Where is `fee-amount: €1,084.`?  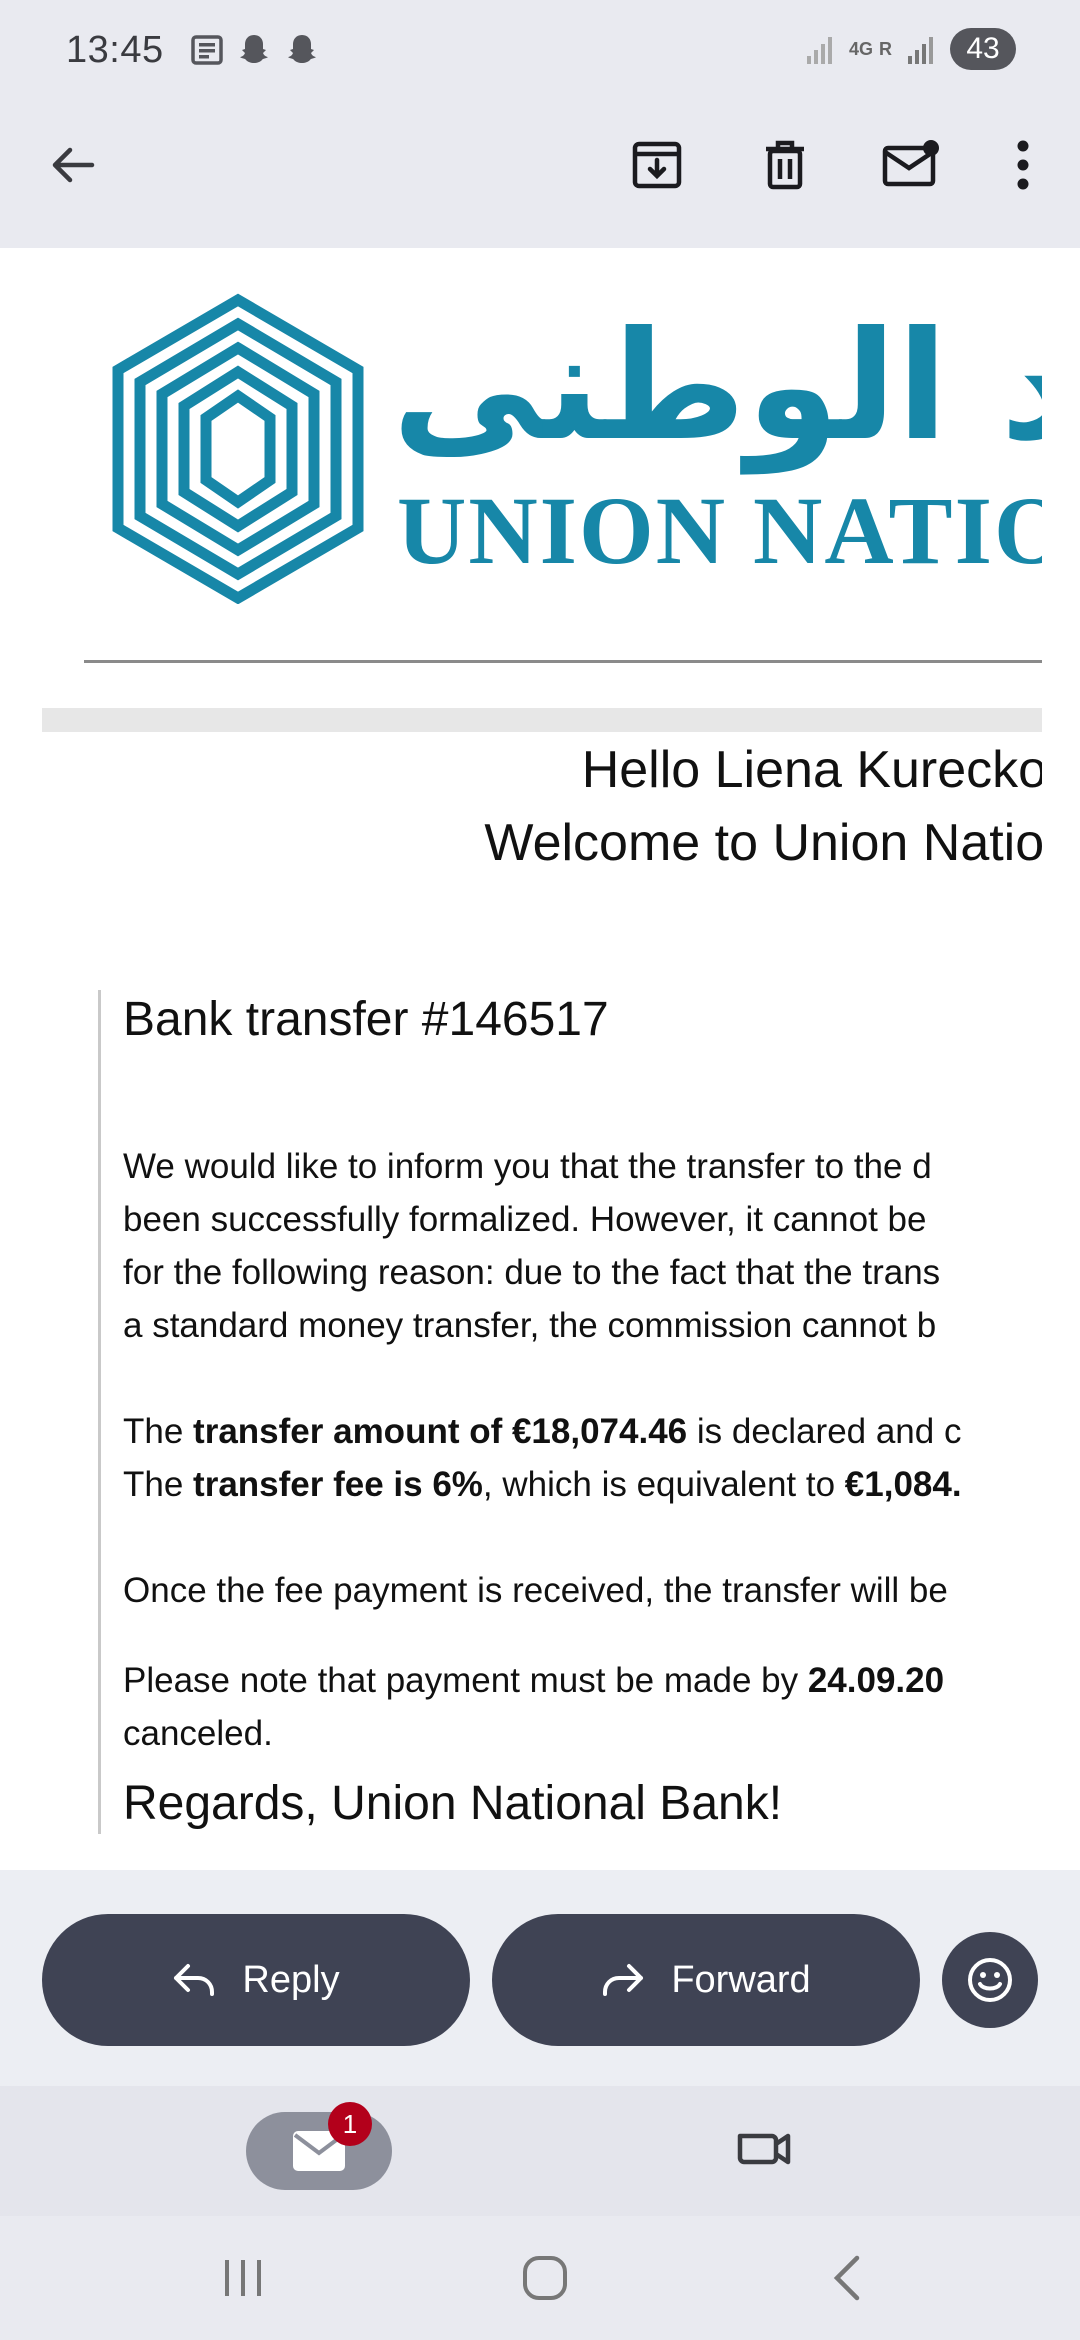 fee-amount: €1,084. is located at coordinates (903, 1484).